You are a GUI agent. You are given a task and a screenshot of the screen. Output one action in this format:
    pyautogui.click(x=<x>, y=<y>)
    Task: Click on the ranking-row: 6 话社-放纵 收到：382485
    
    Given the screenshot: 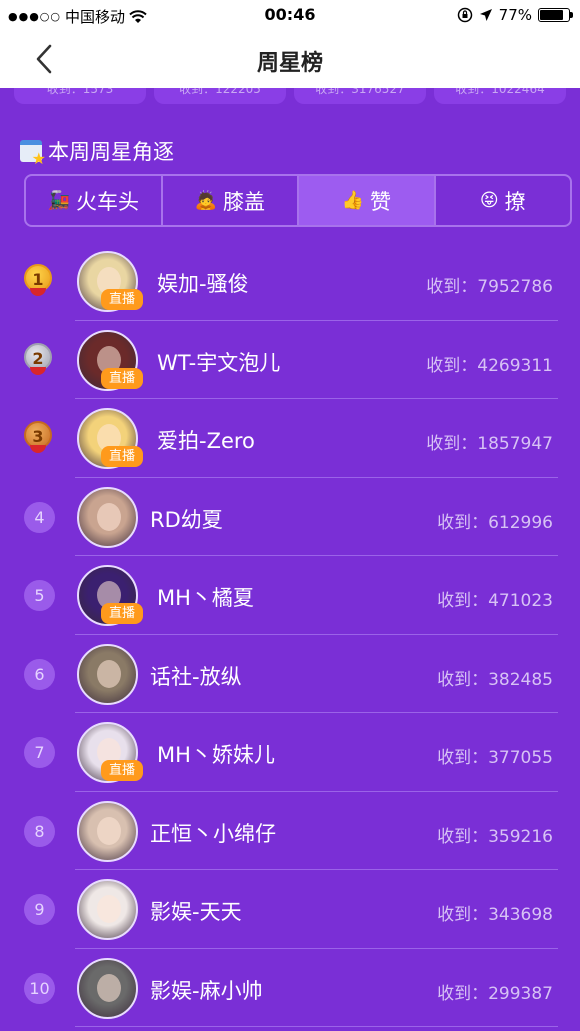 What is the action you would take?
    pyautogui.click(x=290, y=674)
    